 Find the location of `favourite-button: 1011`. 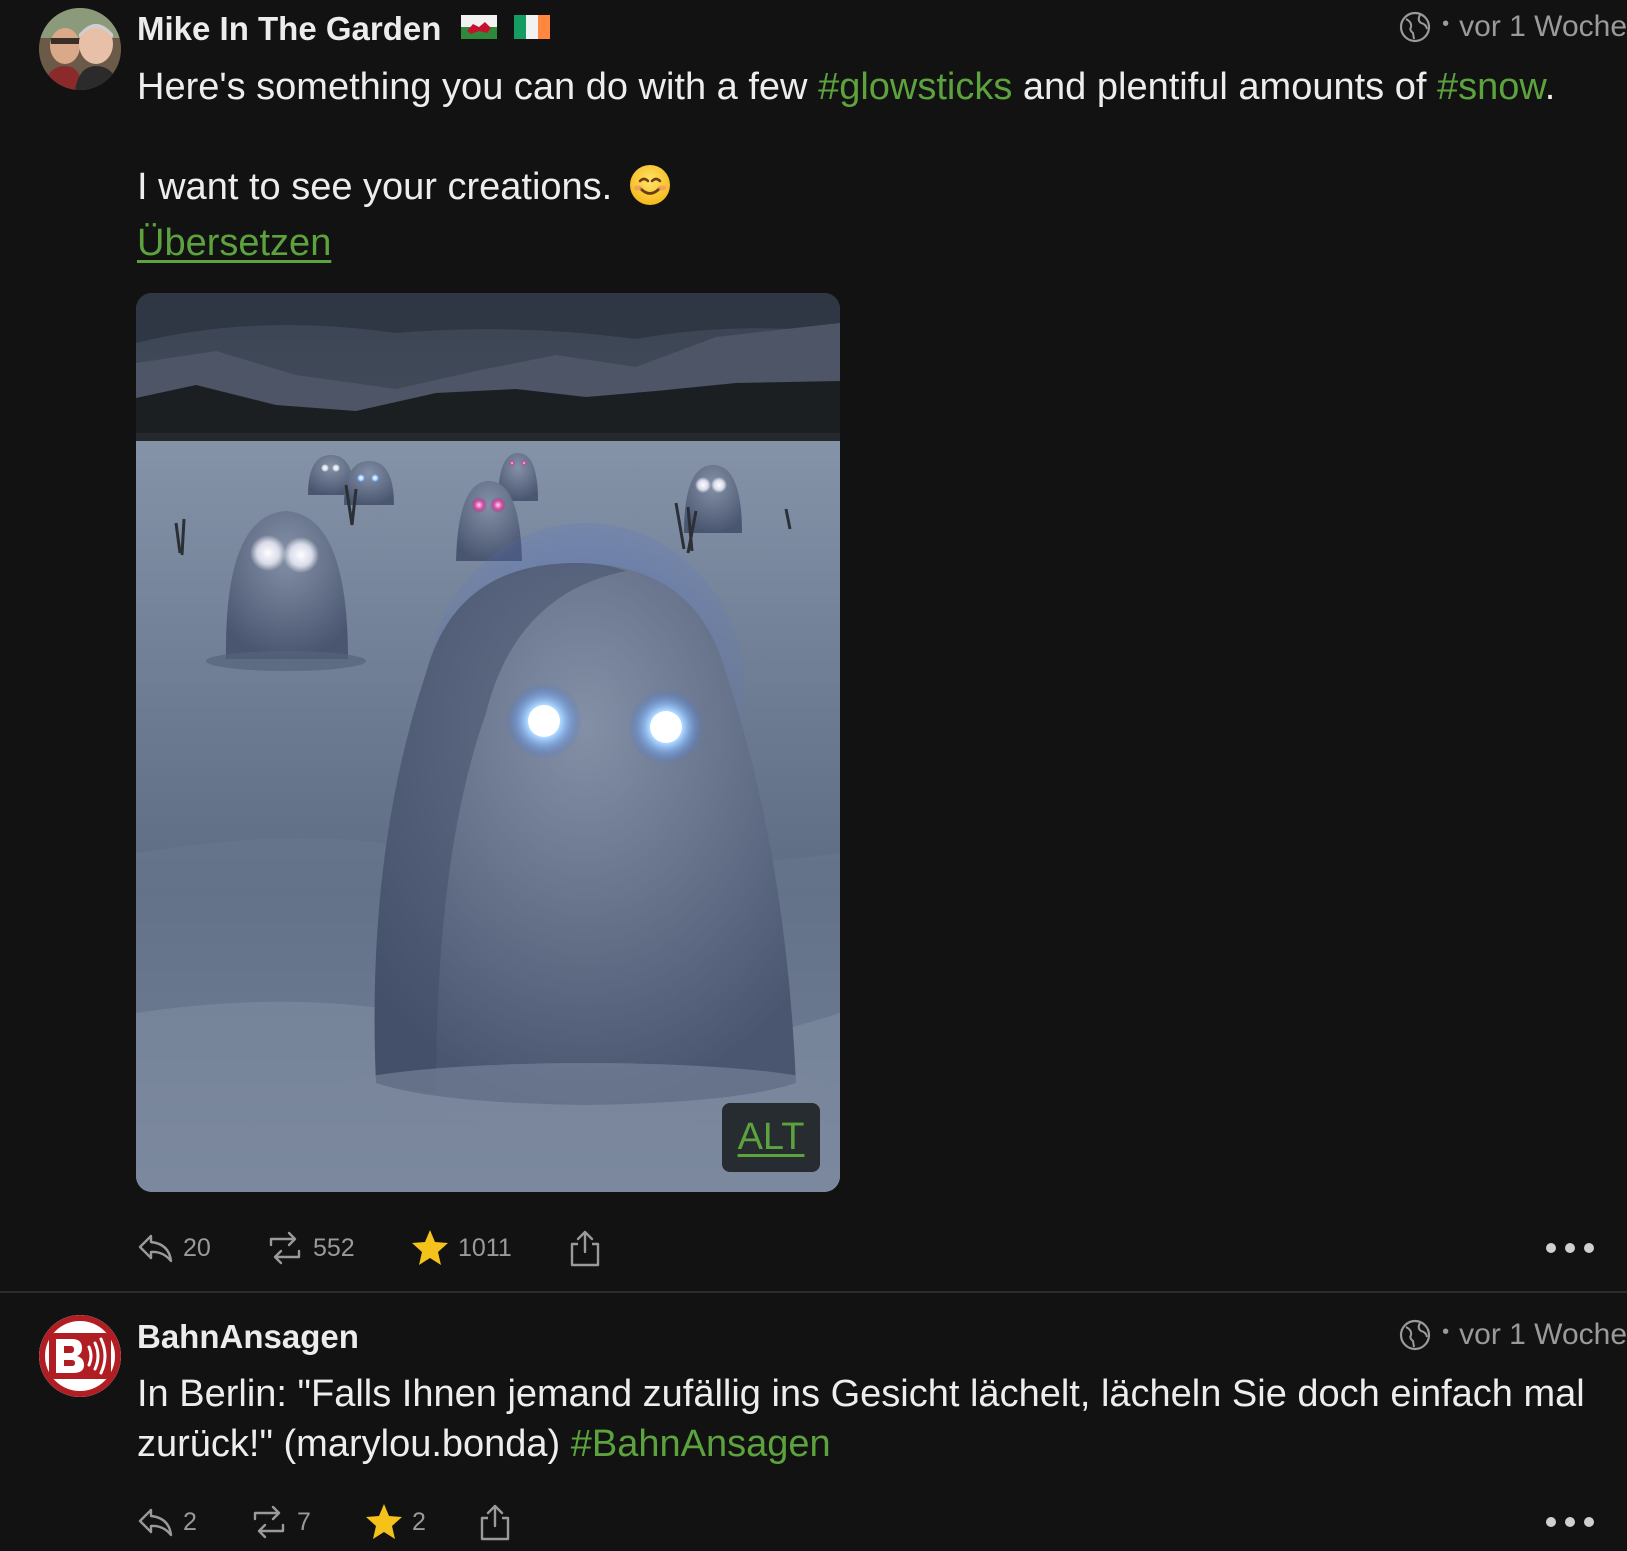

favourite-button: 1011 is located at coordinates (461, 1248).